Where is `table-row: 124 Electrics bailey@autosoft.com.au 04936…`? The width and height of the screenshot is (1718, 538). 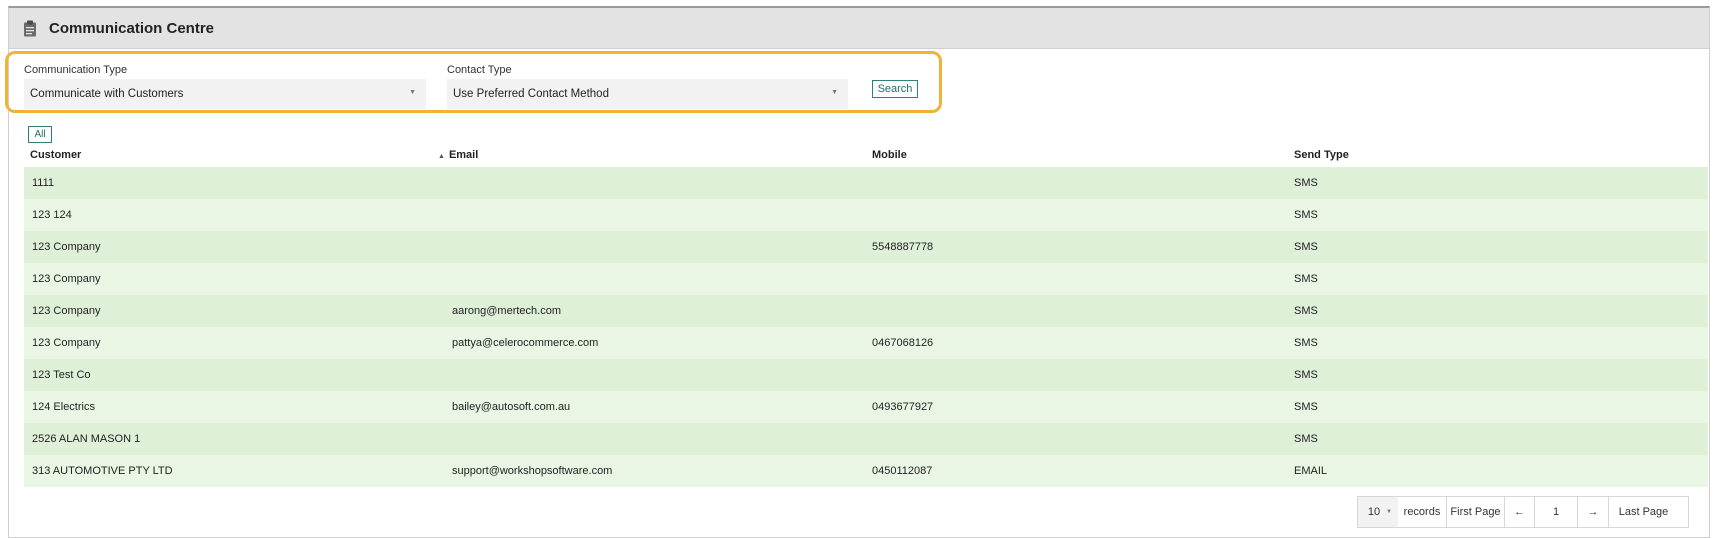 table-row: 124 Electrics bailey@autosoft.com.au 04936… is located at coordinates (866, 407).